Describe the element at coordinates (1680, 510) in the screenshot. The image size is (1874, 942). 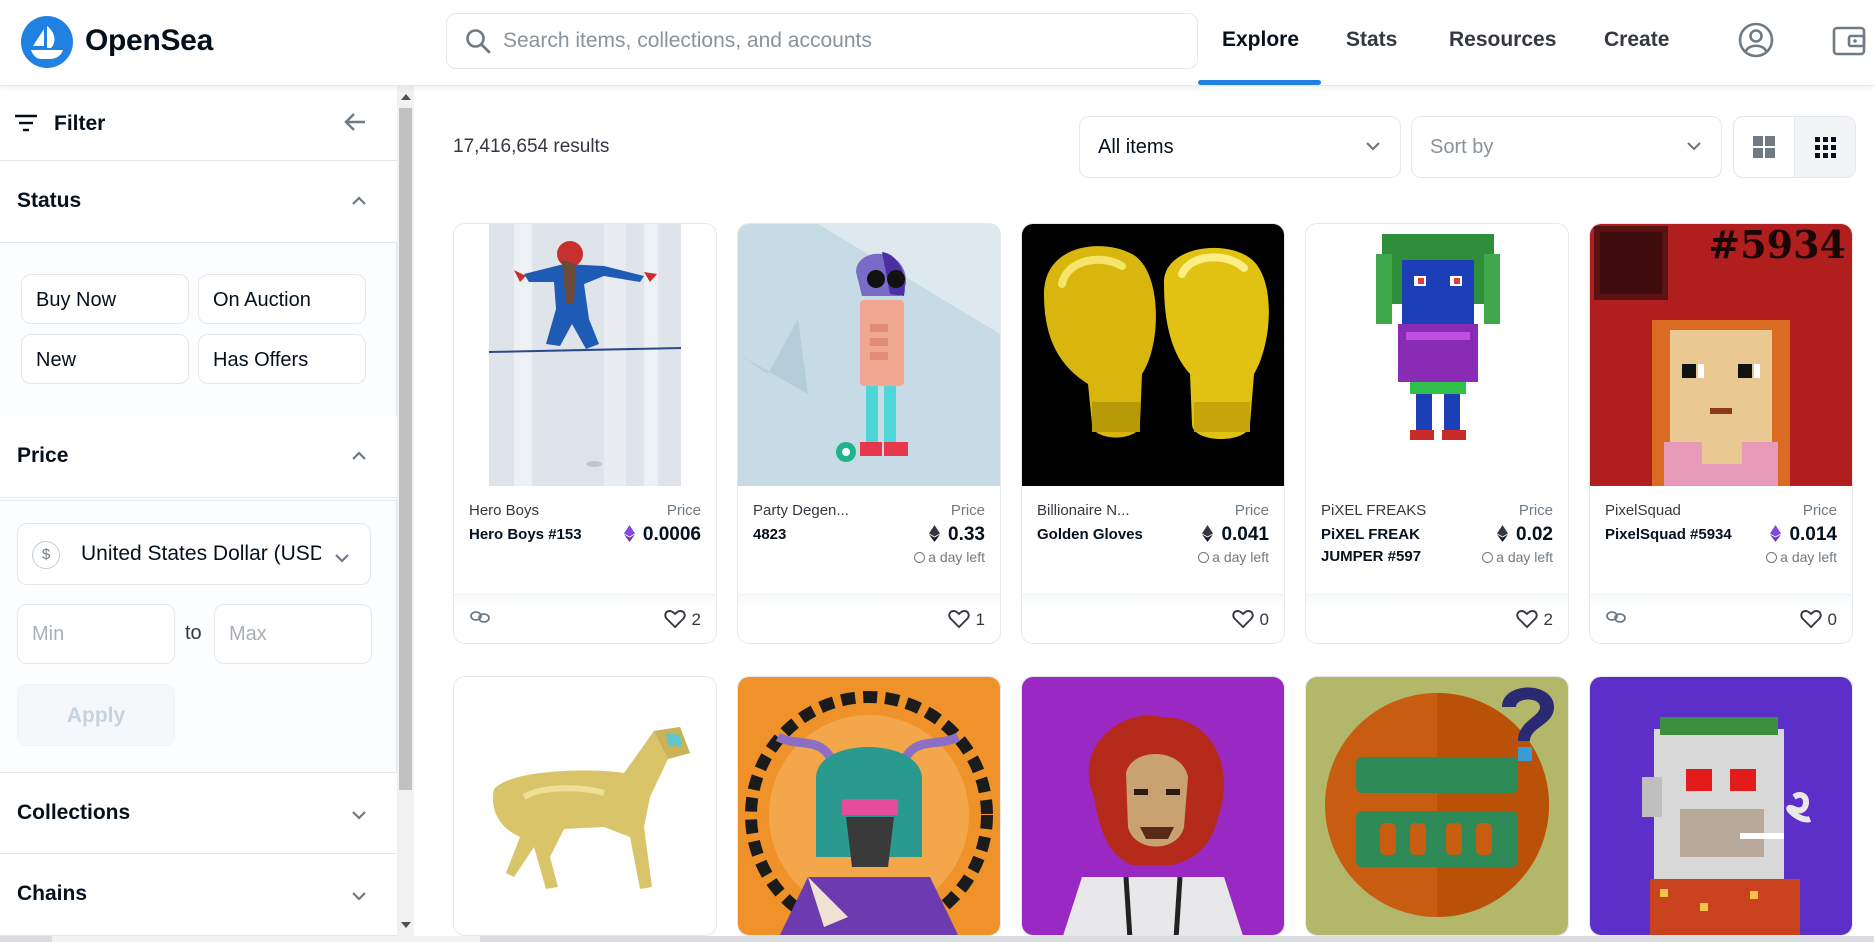
I see `collection-name: PixelSquad` at that location.